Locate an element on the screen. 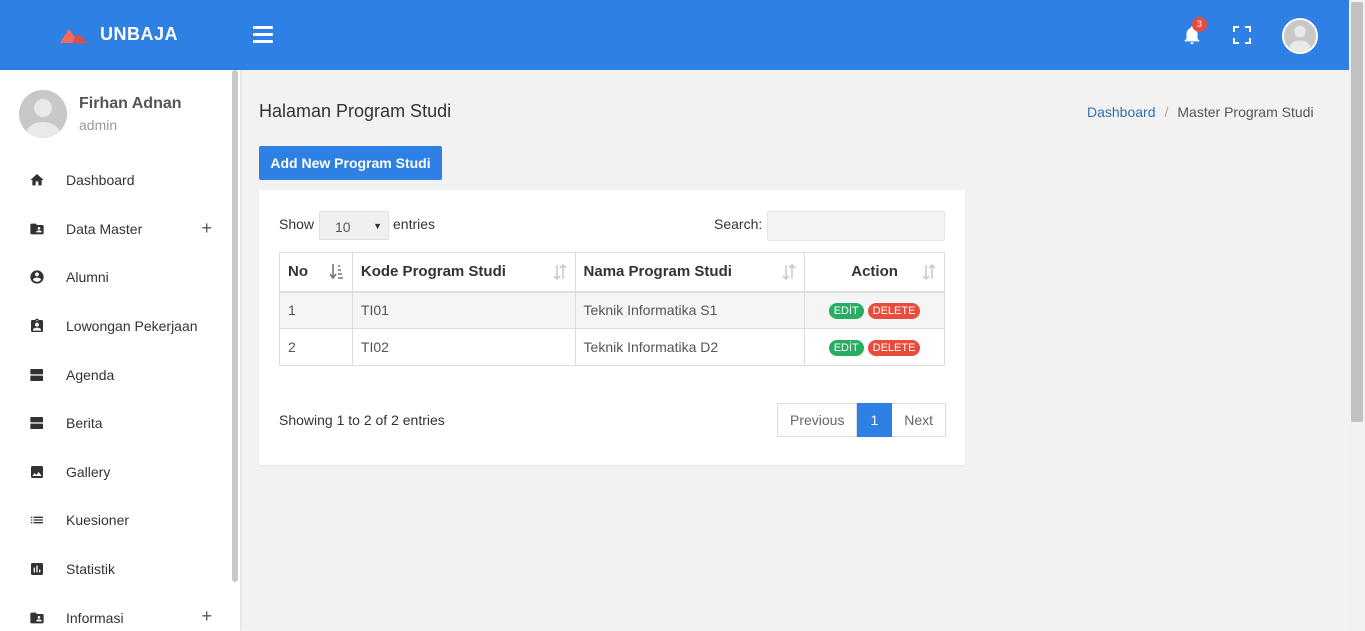 The height and width of the screenshot is (631, 1365). cell-kode: TI01 is located at coordinates (463, 310).